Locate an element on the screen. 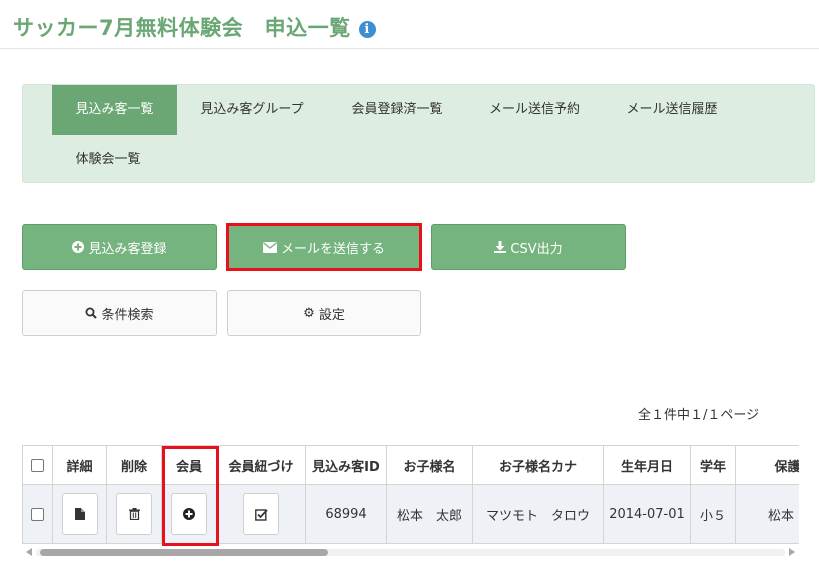  column-header: お子様名カナ is located at coordinates (538, 465).